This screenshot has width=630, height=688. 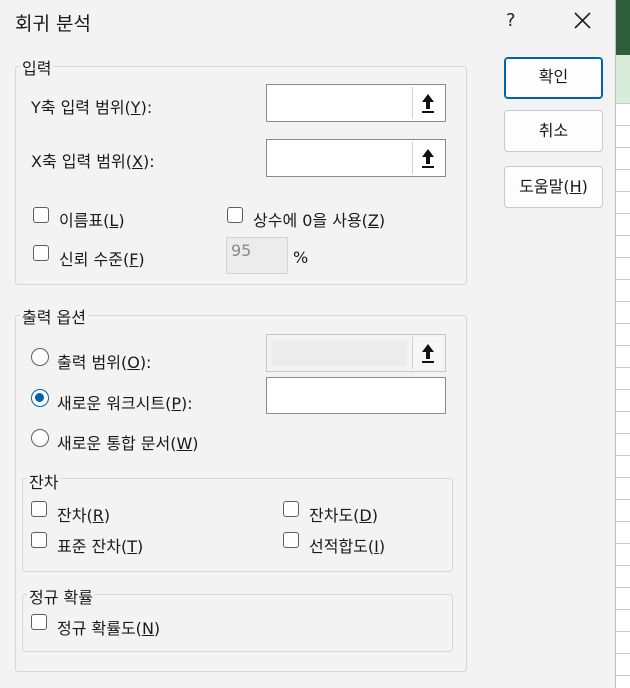 I want to click on cancel-button: 취소, so click(x=553, y=131).